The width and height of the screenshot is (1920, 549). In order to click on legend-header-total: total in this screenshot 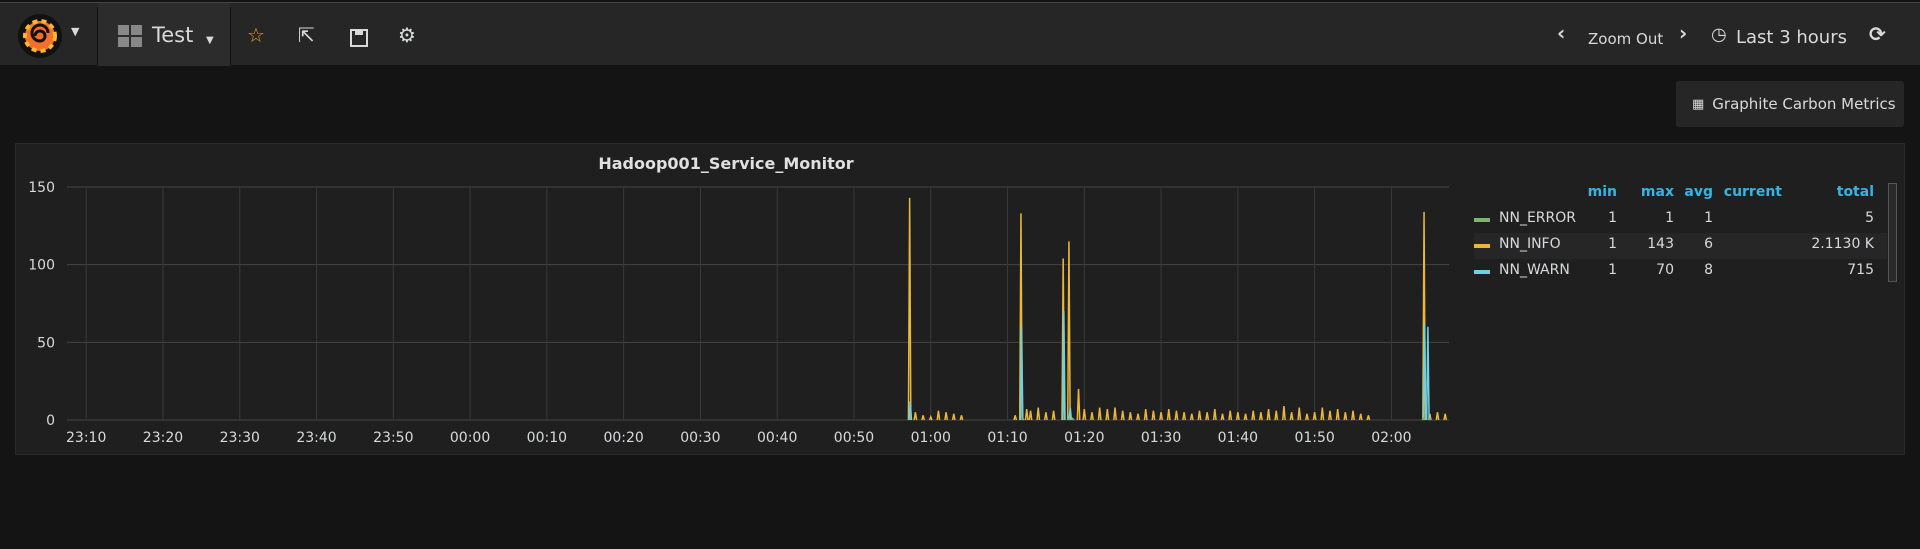, I will do `click(1839, 192)`.